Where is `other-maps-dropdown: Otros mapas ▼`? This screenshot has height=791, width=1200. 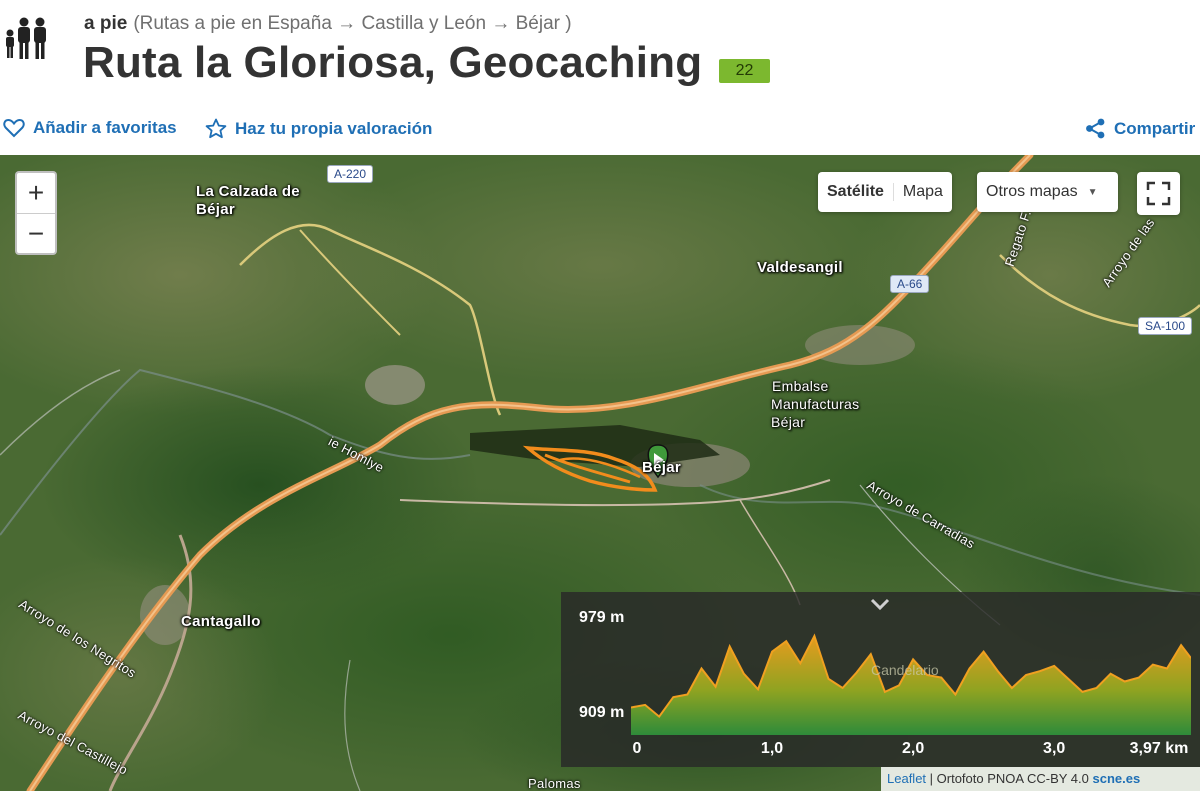 other-maps-dropdown: Otros mapas ▼ is located at coordinates (1047, 192).